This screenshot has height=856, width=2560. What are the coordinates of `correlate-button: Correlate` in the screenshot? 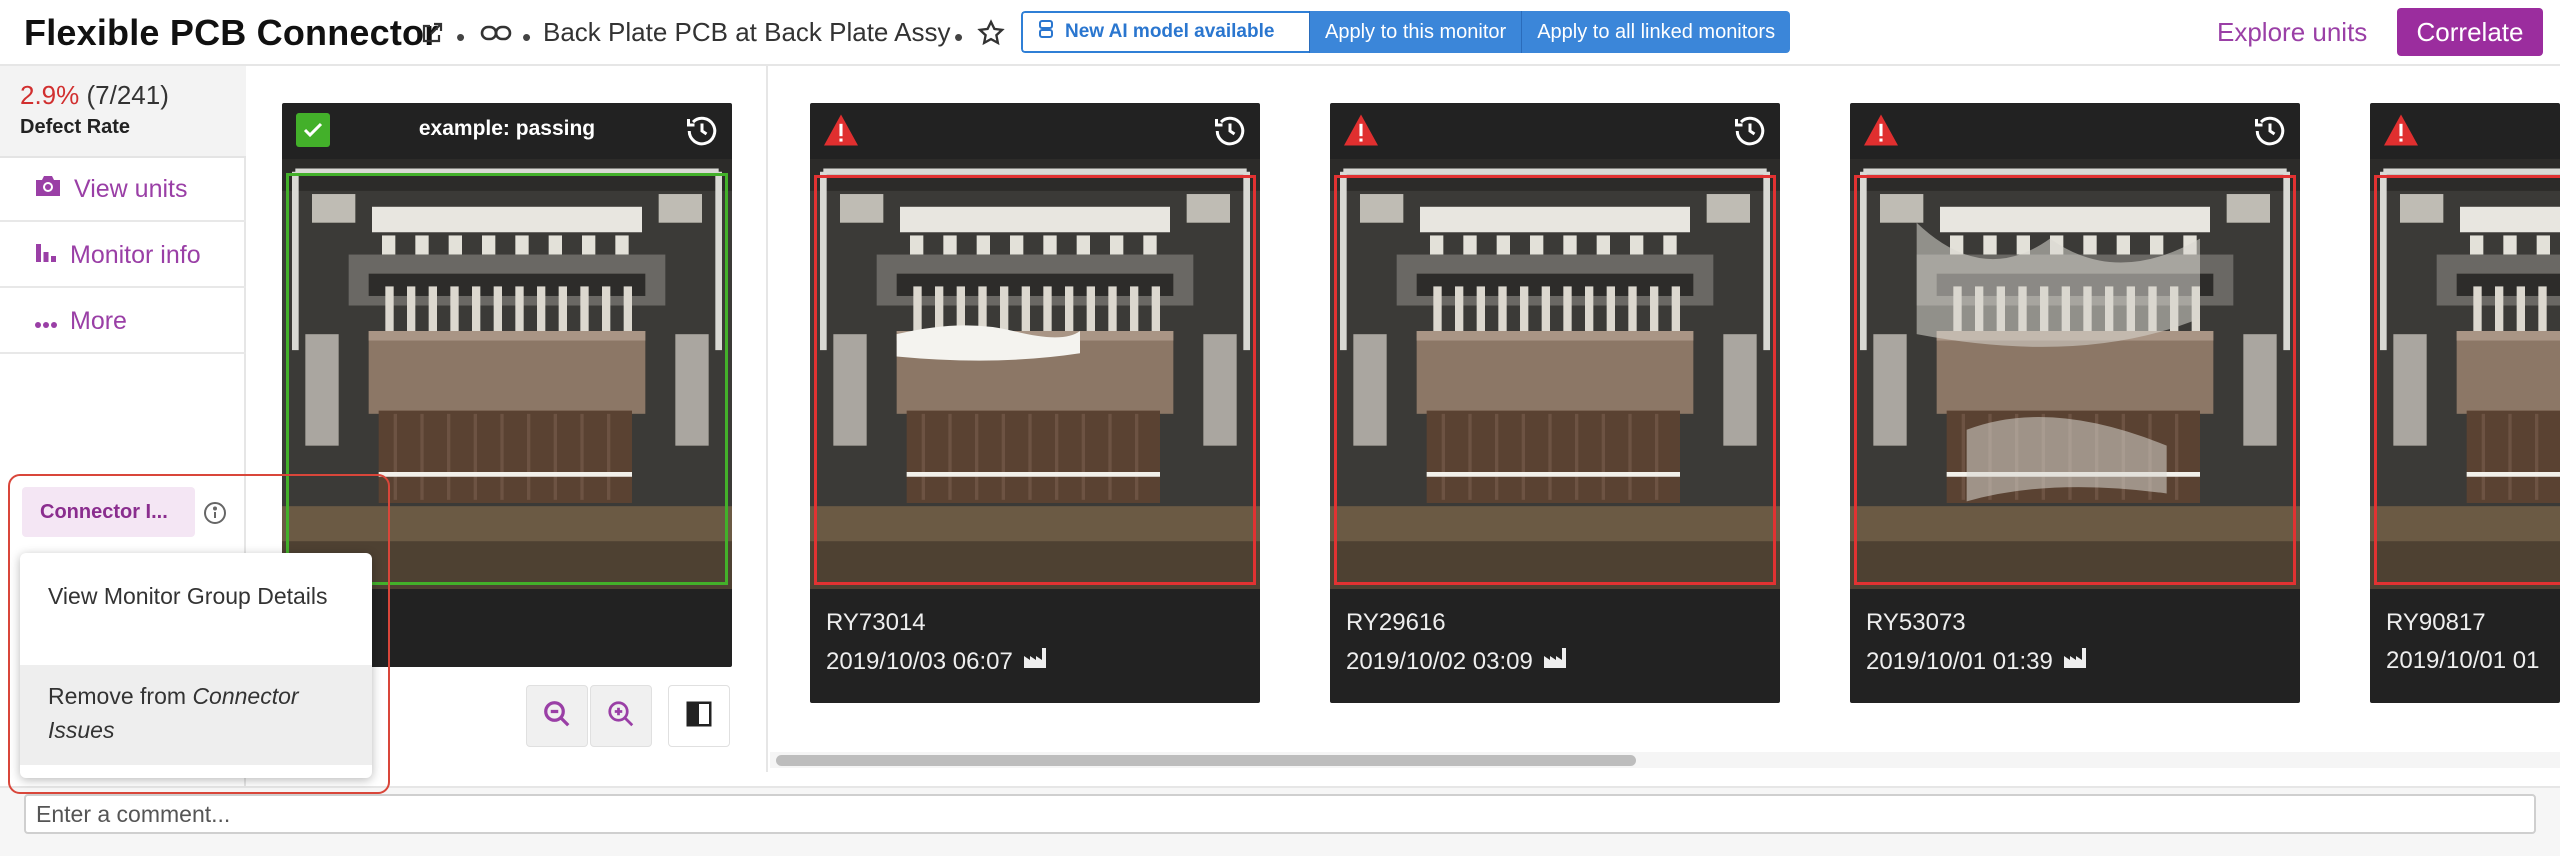 It's located at (2470, 32).